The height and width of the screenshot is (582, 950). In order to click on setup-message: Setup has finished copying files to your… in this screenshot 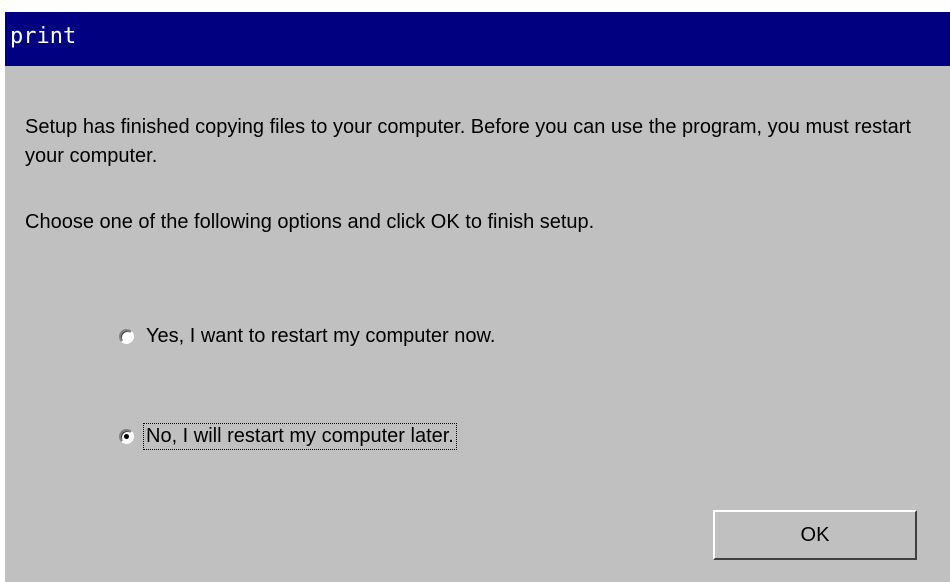, I will do `click(468, 141)`.